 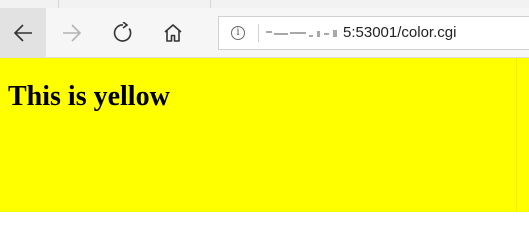 I want to click on address-divider, so click(x=258, y=33).